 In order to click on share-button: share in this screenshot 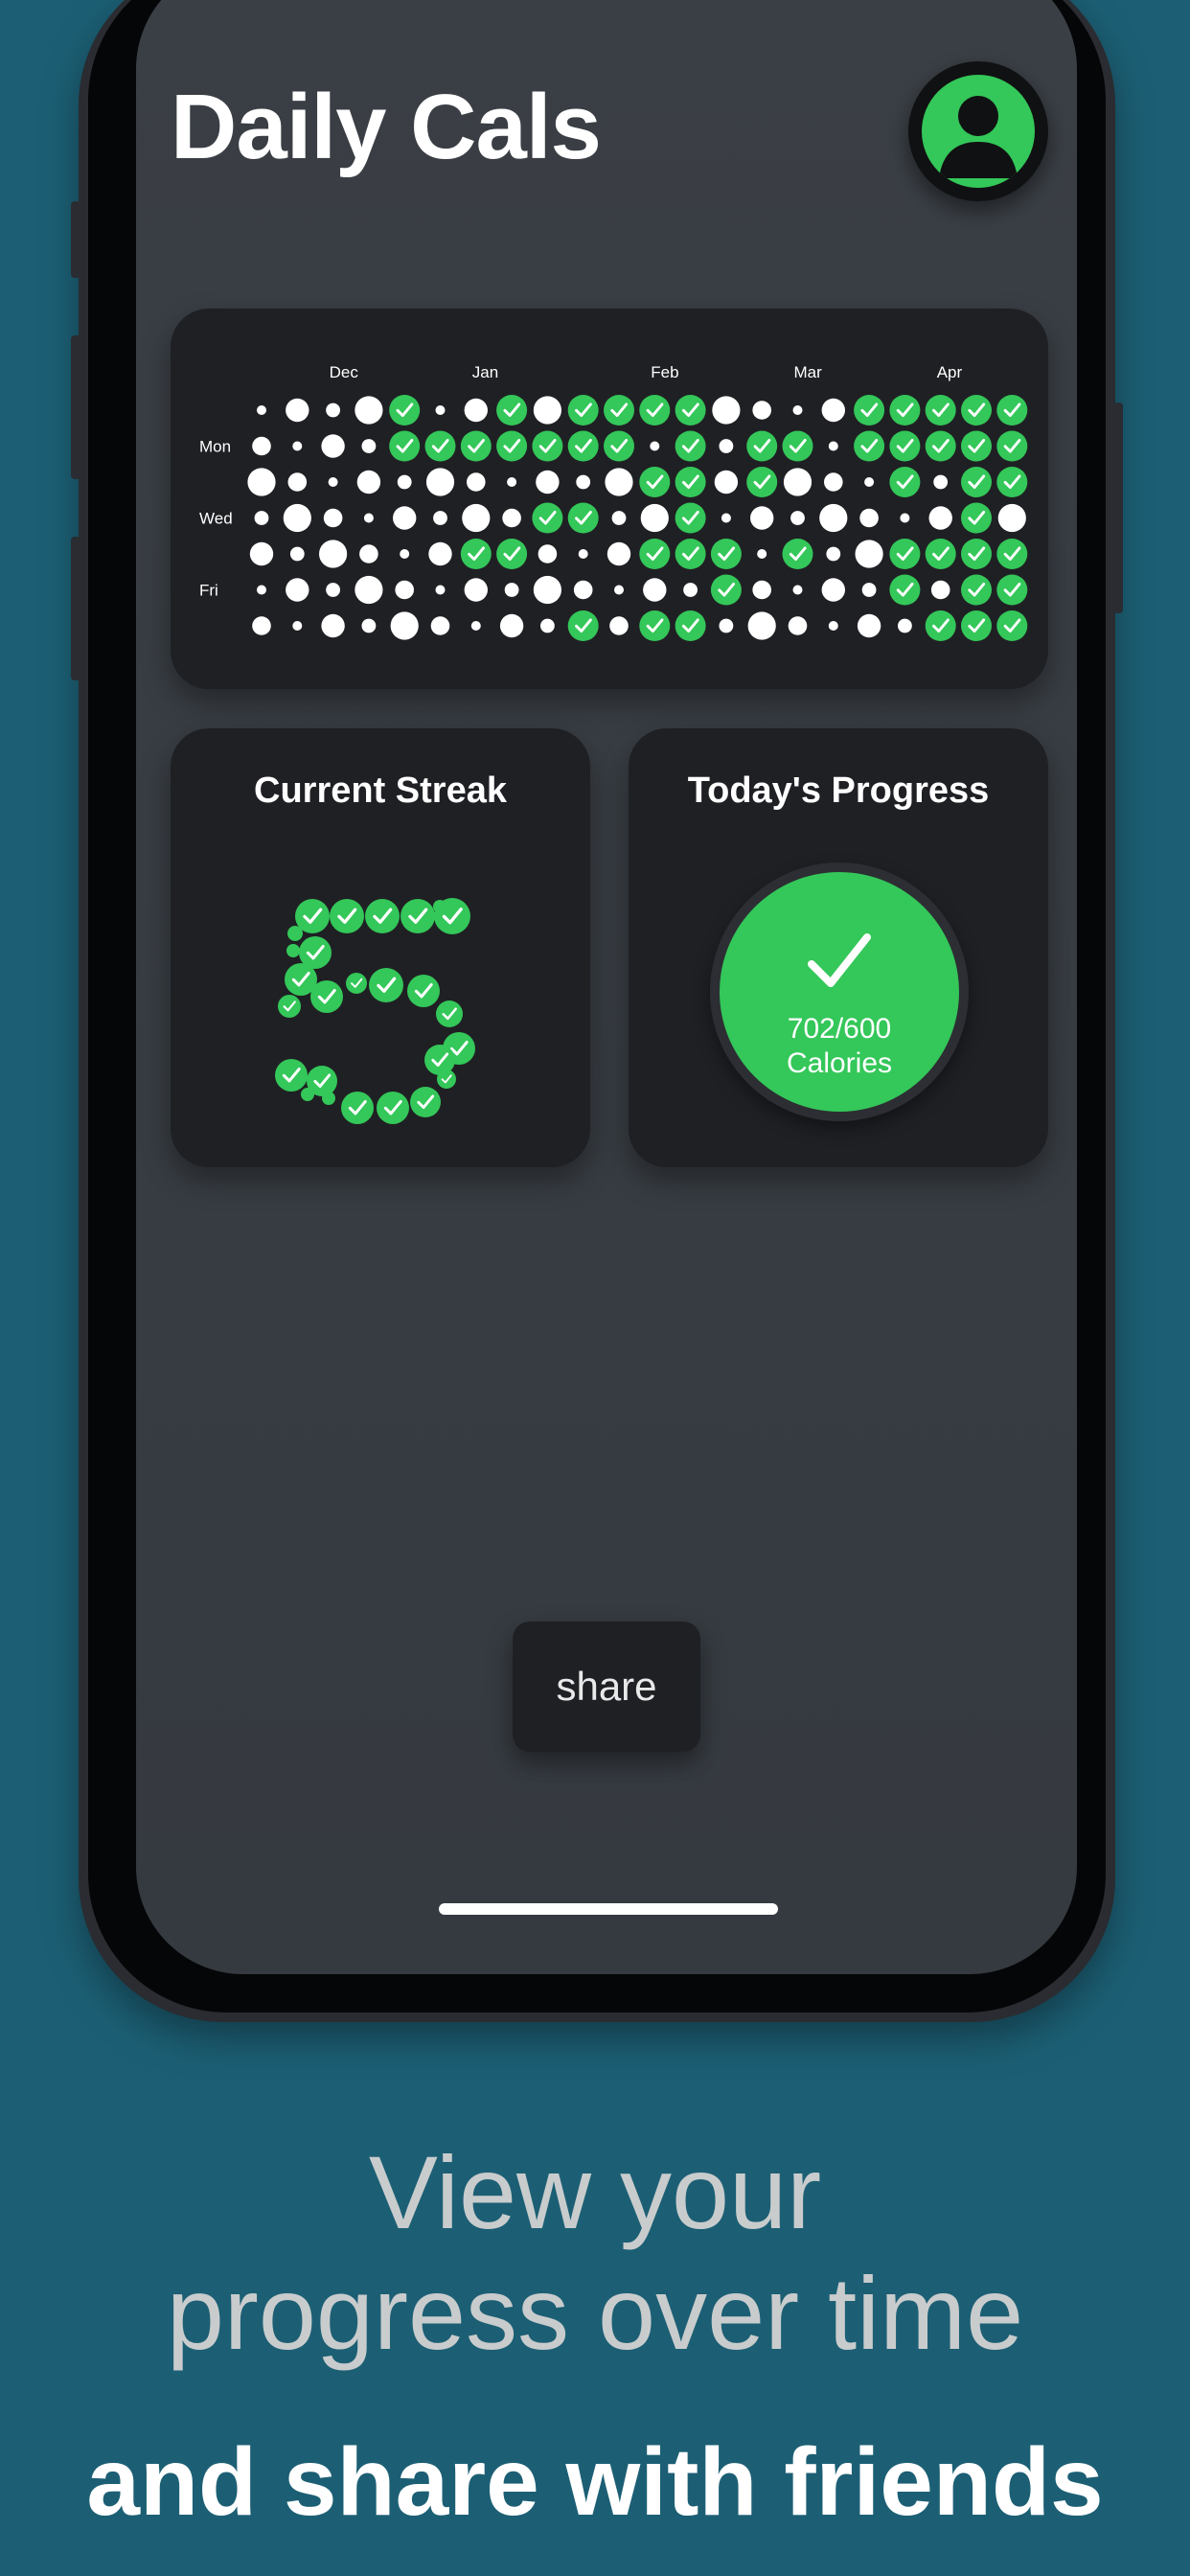, I will do `click(606, 1687)`.